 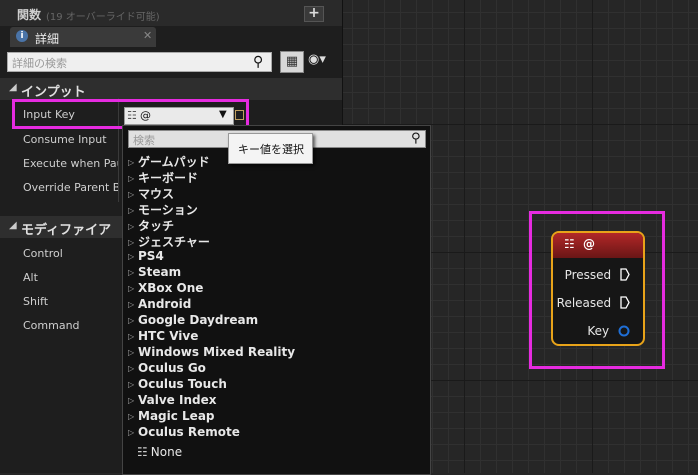 I want to click on functions-label: 関数, so click(x=29, y=15).